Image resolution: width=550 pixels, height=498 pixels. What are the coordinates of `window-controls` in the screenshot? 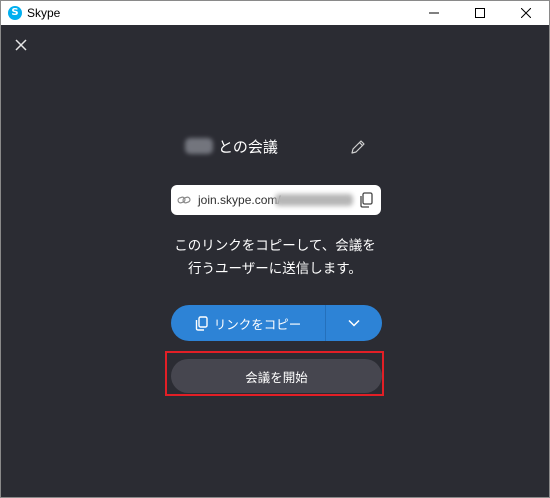 It's located at (480, 13).